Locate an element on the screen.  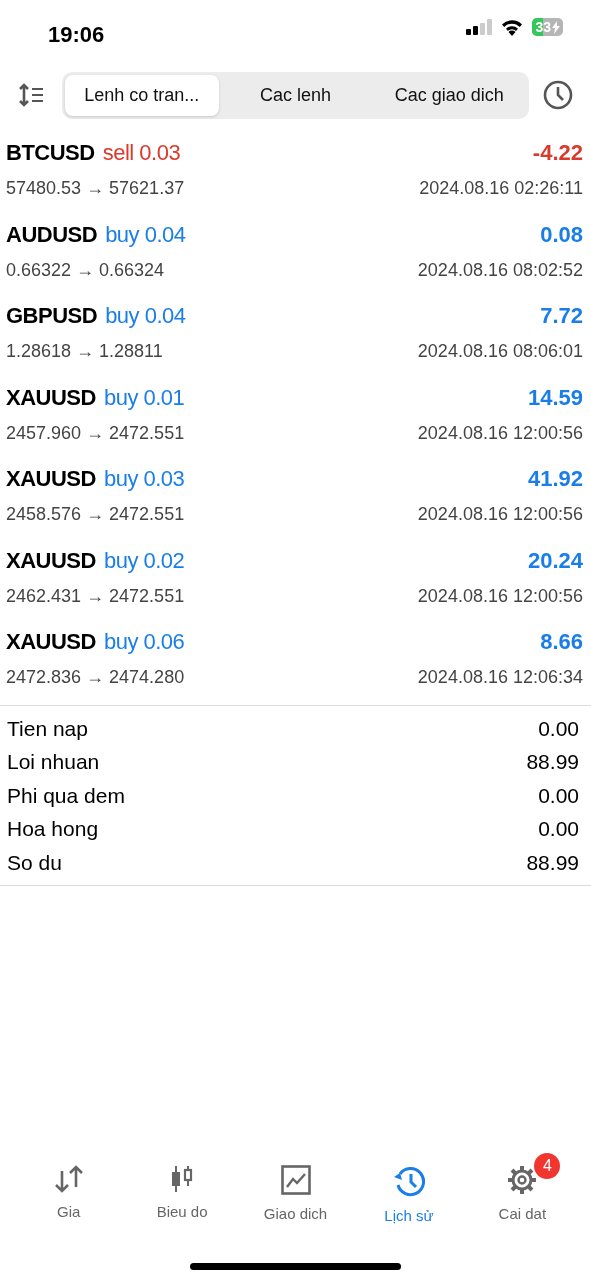
nav-tab: Cai dat 4 is located at coordinates (522, 1191).